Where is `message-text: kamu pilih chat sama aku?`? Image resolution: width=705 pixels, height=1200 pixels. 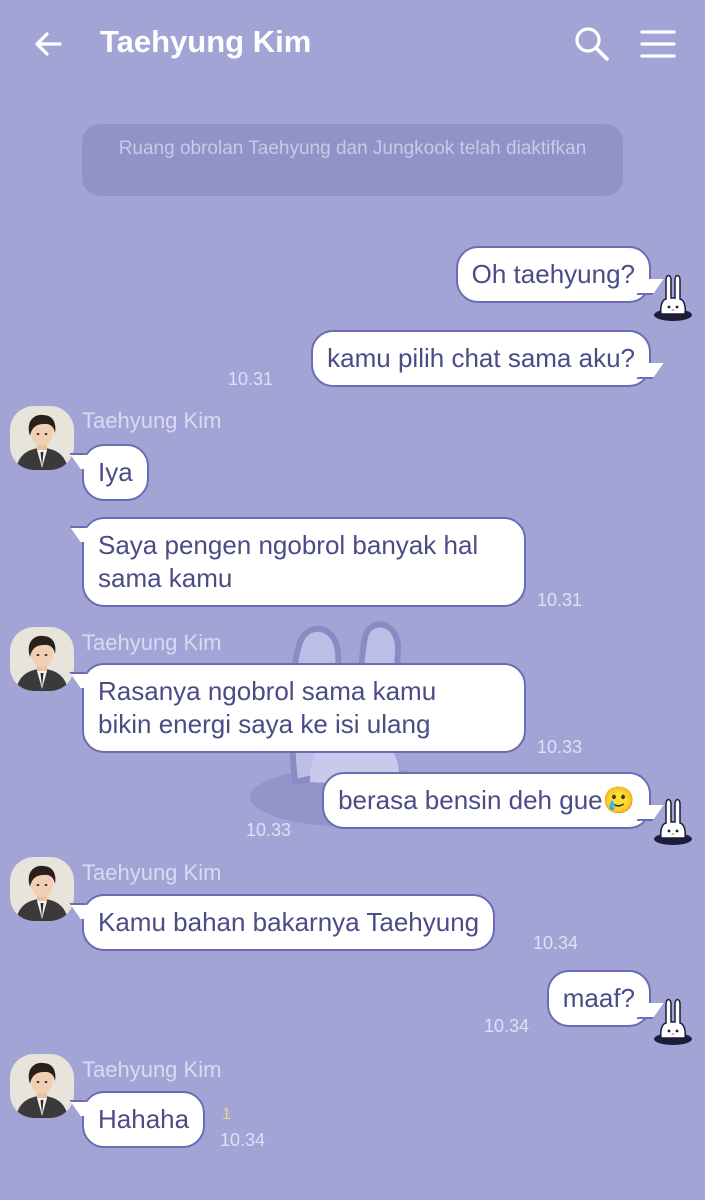 message-text: kamu pilih chat sama aku? is located at coordinates (481, 358).